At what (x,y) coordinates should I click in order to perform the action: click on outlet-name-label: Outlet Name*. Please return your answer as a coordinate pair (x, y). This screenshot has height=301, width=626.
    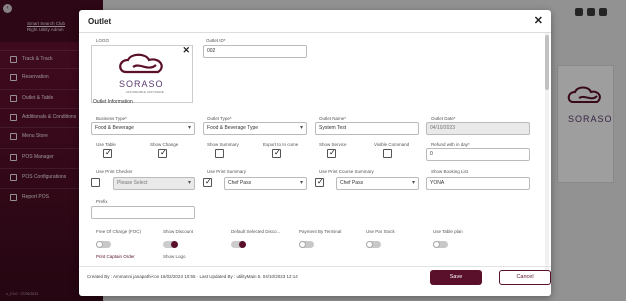
    Looking at the image, I should click on (333, 118).